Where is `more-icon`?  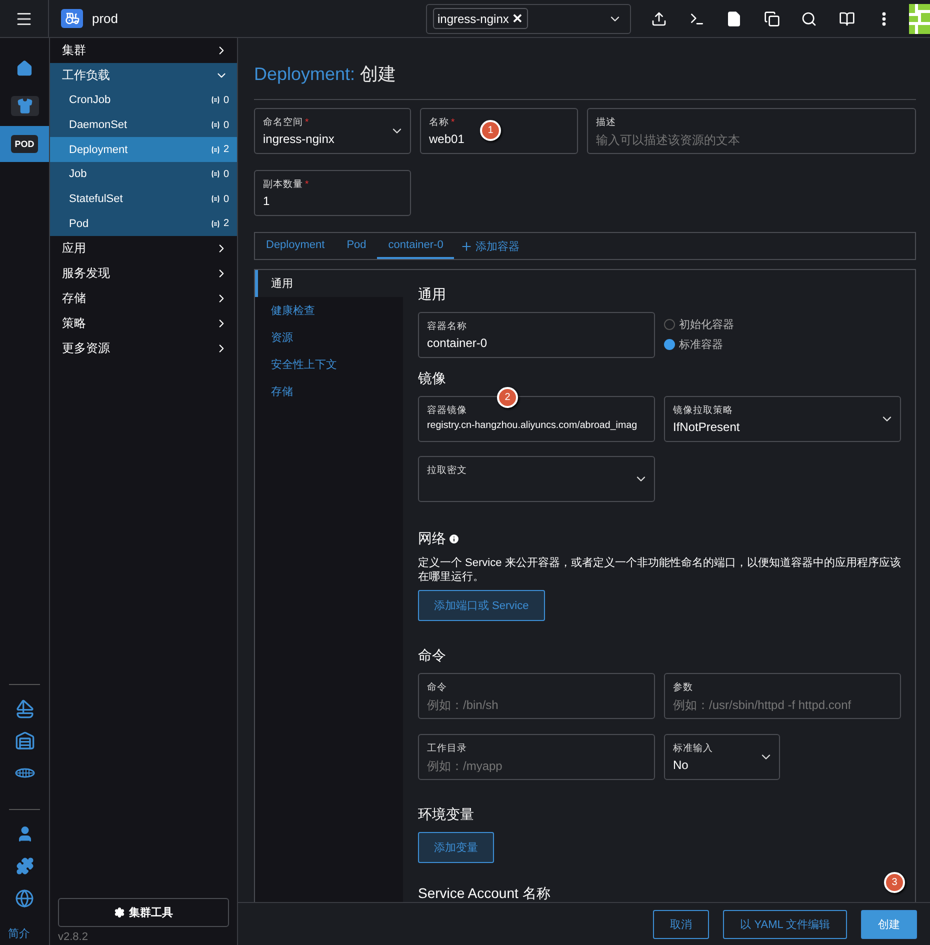
more-icon is located at coordinates (884, 19).